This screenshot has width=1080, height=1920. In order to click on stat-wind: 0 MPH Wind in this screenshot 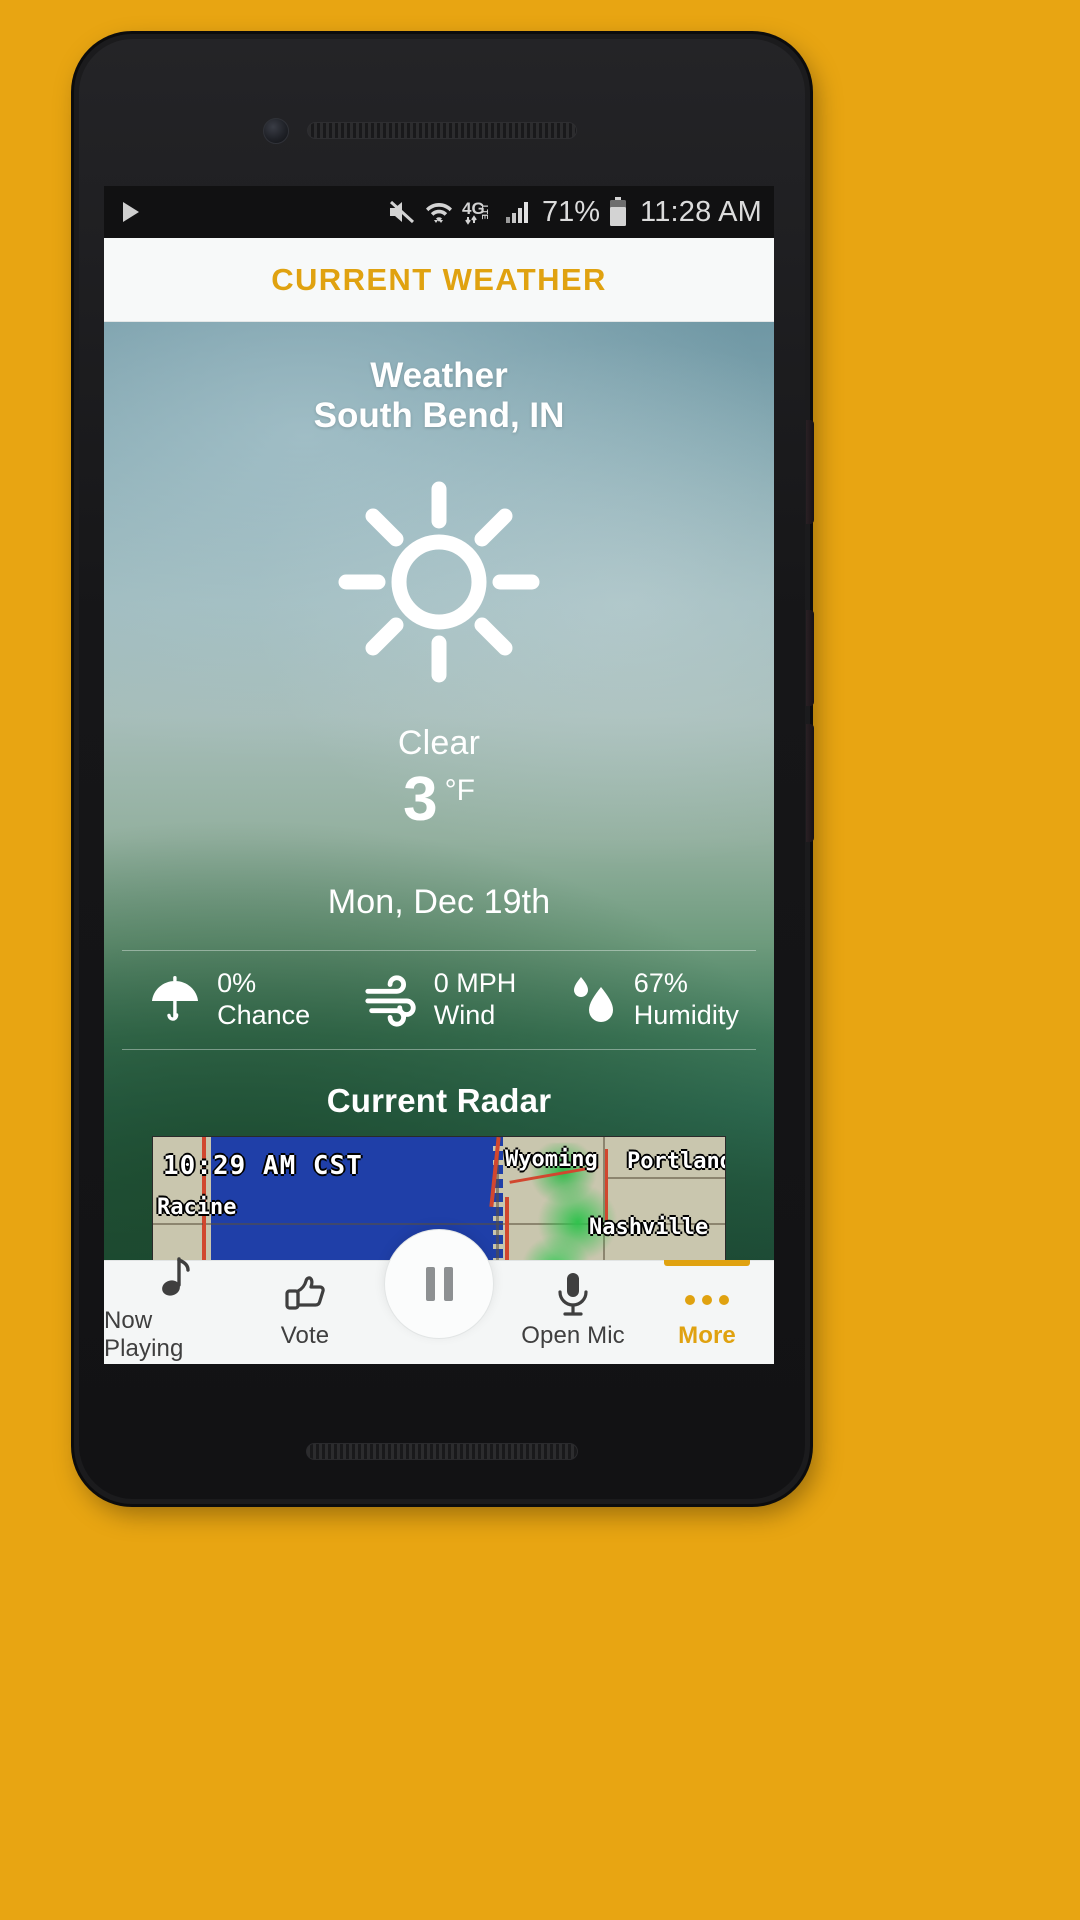, I will do `click(438, 1000)`.